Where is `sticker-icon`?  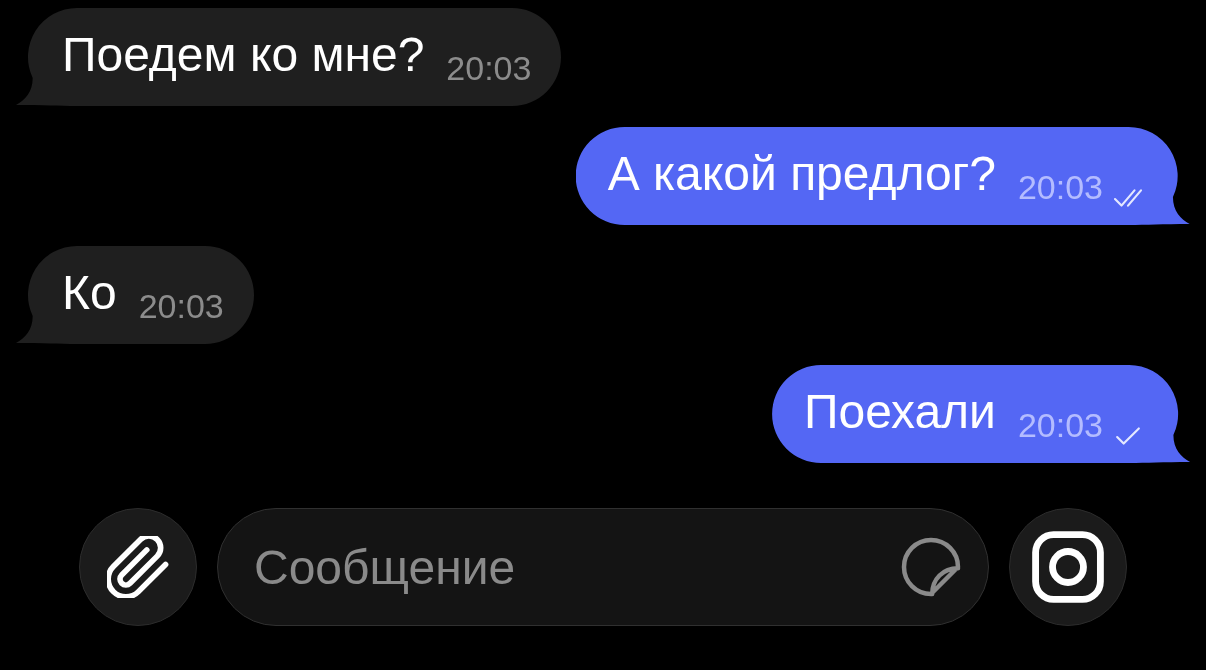 sticker-icon is located at coordinates (931, 567).